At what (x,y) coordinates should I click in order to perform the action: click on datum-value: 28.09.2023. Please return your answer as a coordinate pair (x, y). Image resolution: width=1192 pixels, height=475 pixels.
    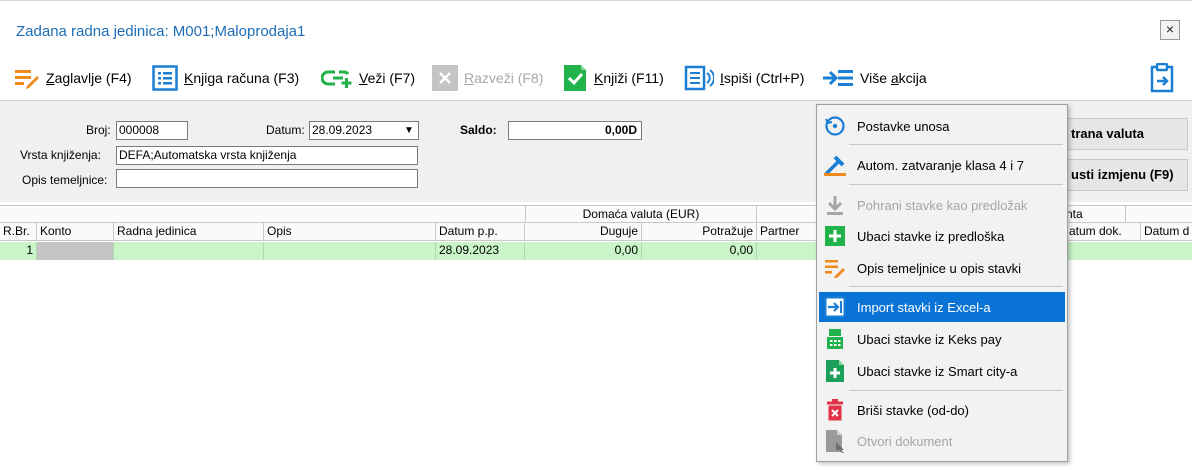
    Looking at the image, I should click on (342, 130).